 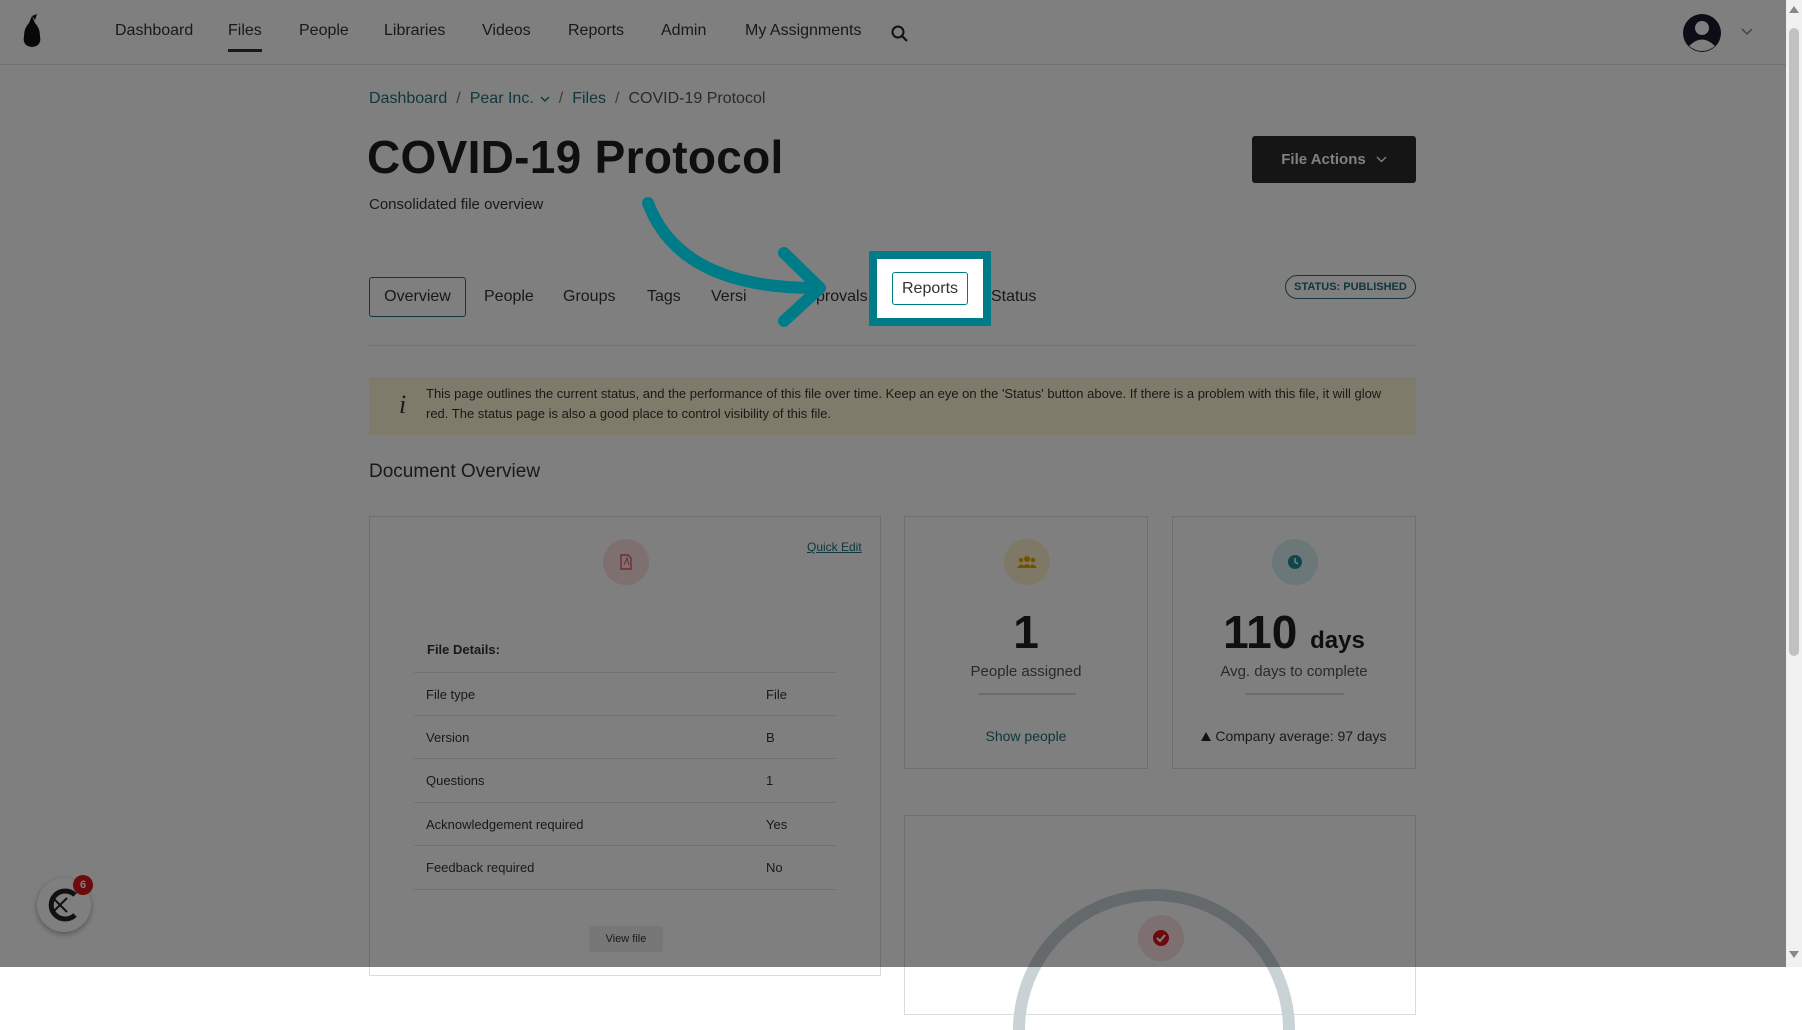 I want to click on scrollbar-thumb, so click(x=1794, y=342).